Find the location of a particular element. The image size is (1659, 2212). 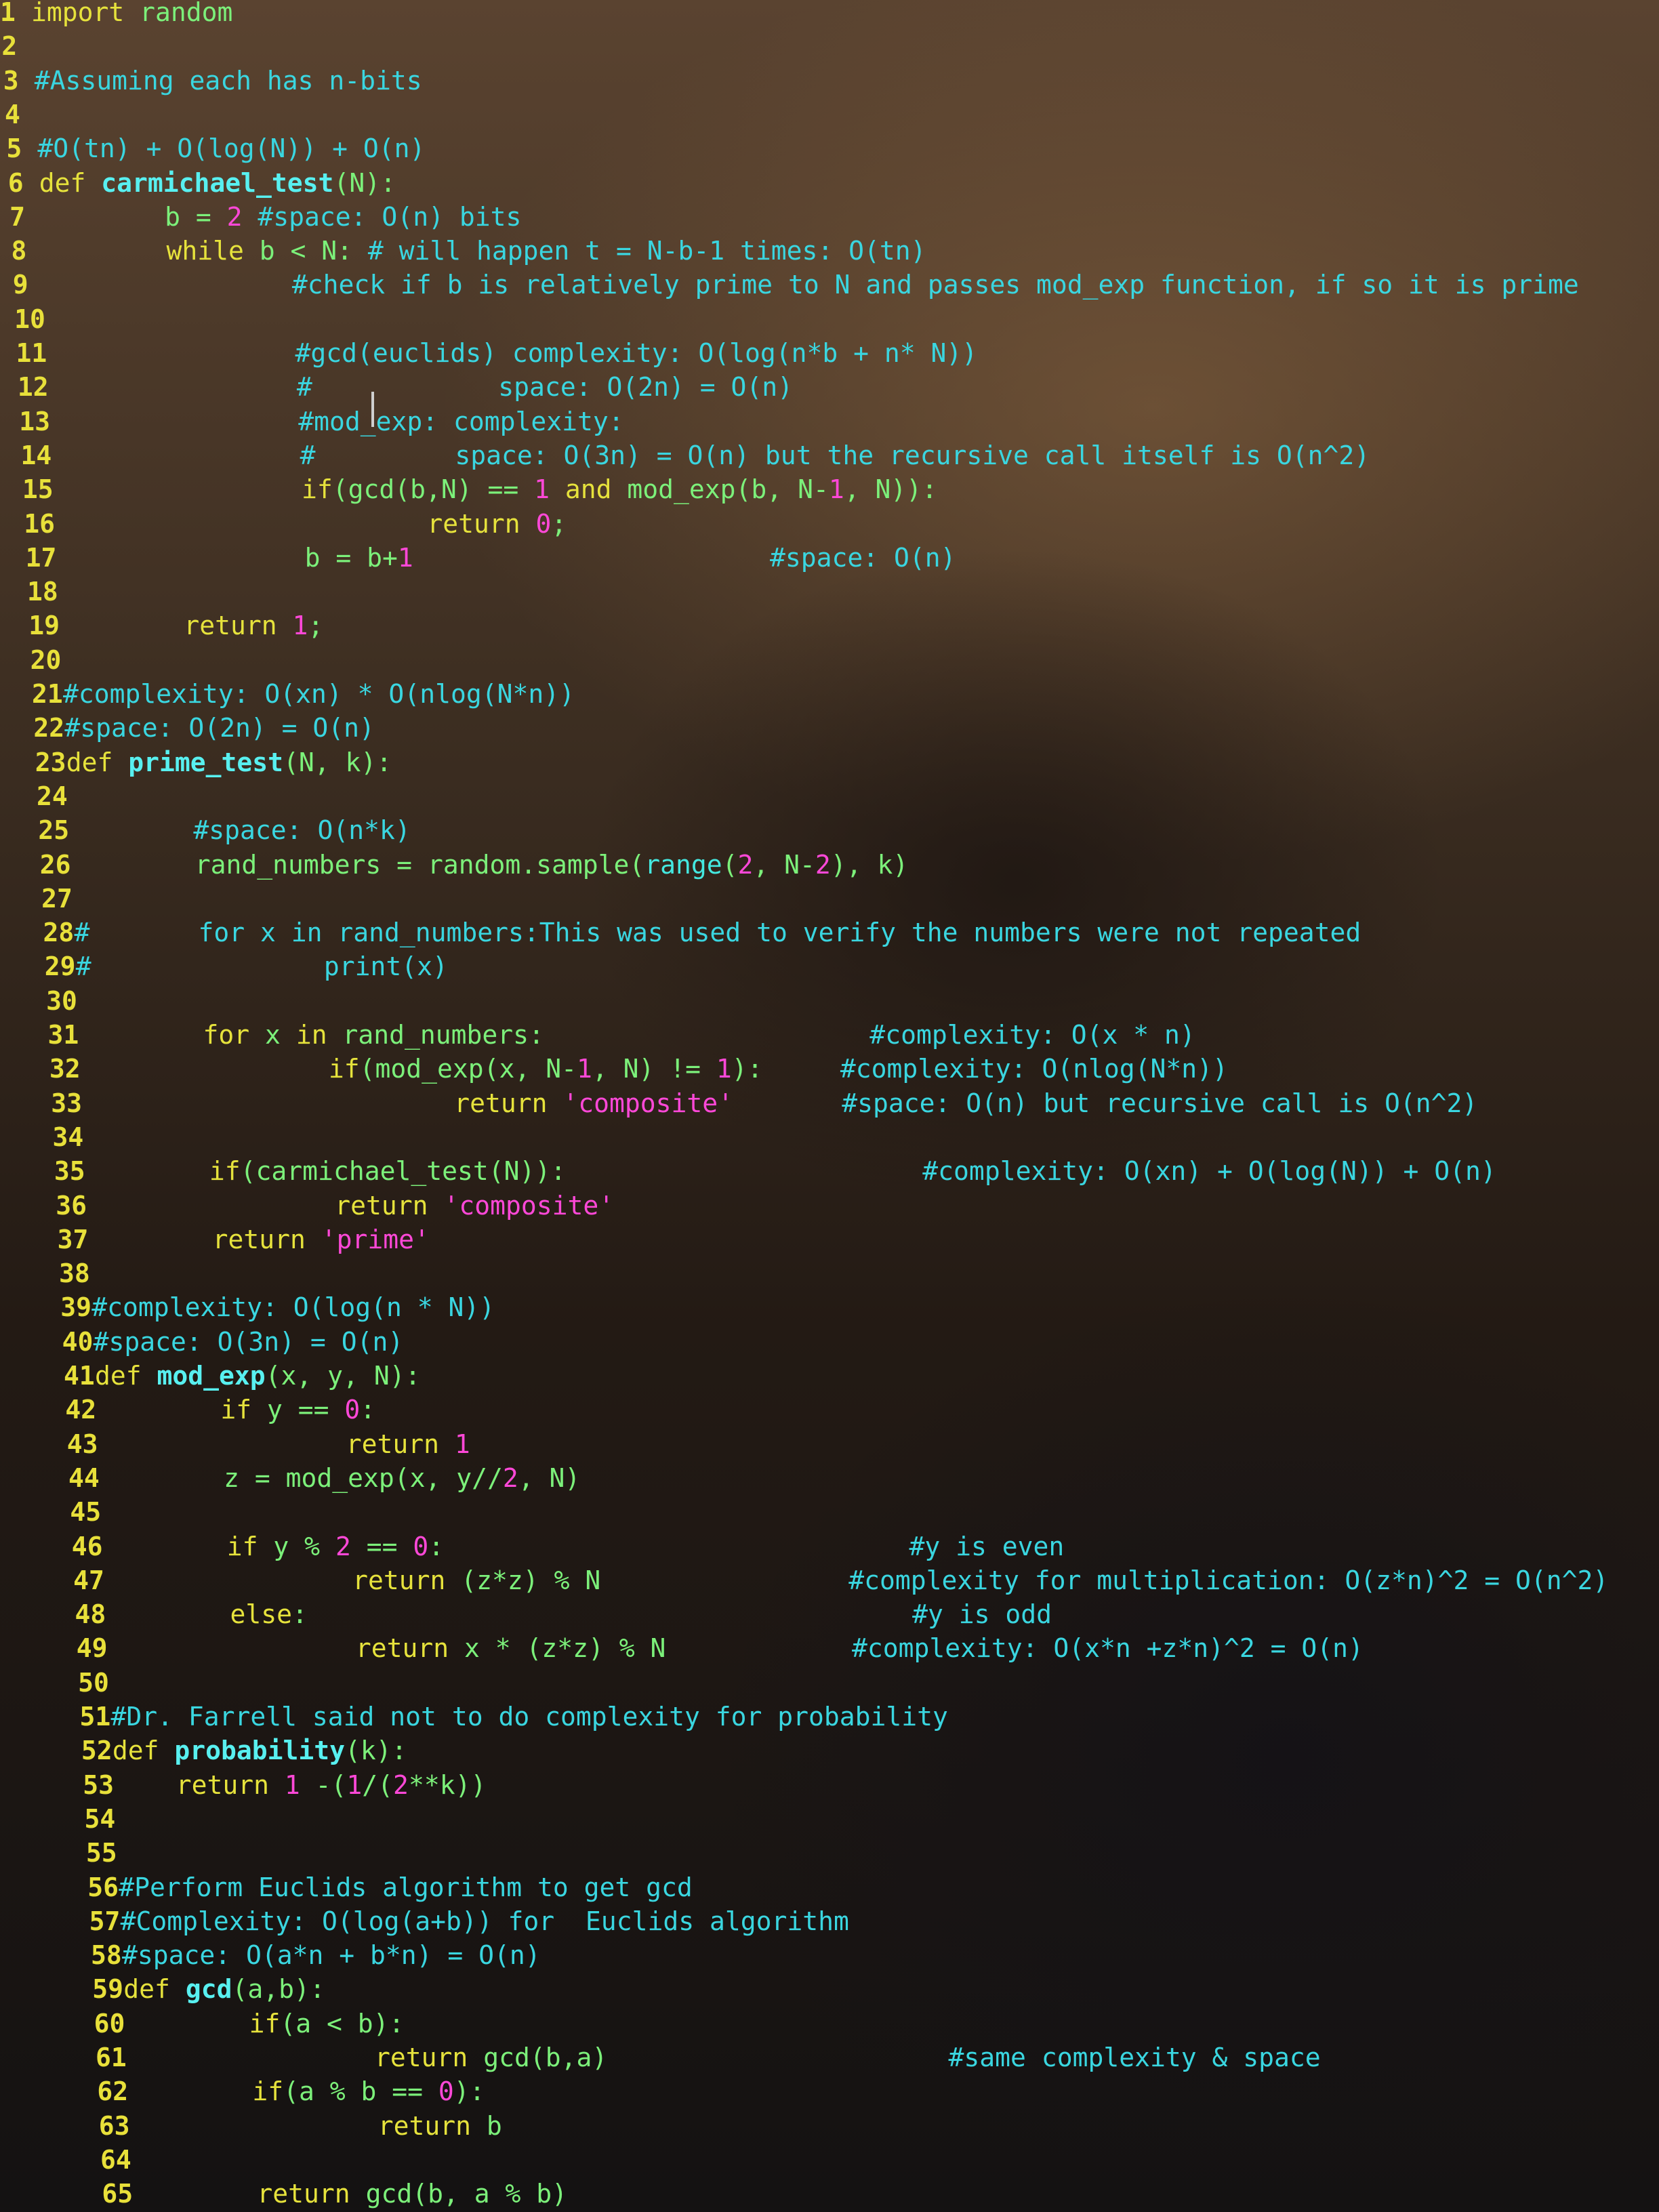

code-token: 'composite' is located at coordinates (648, 1103).